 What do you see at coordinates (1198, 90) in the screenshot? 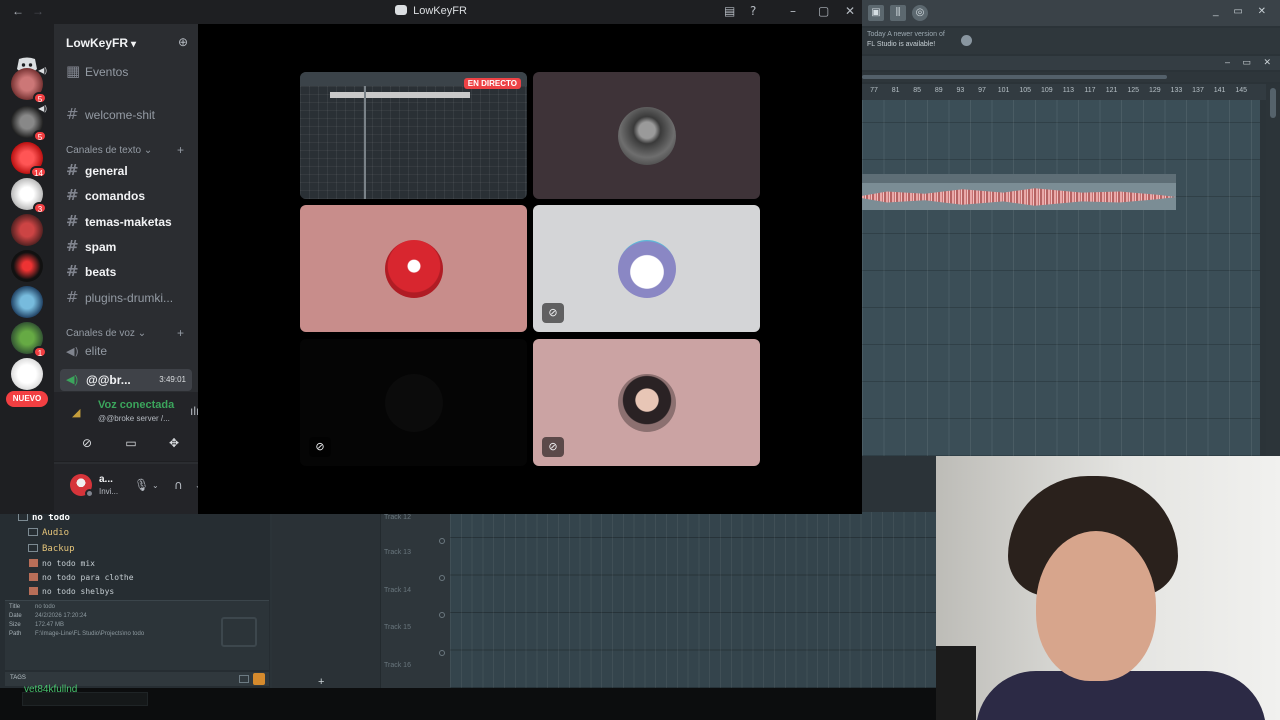
I see `ruler-tick: 137` at bounding box center [1198, 90].